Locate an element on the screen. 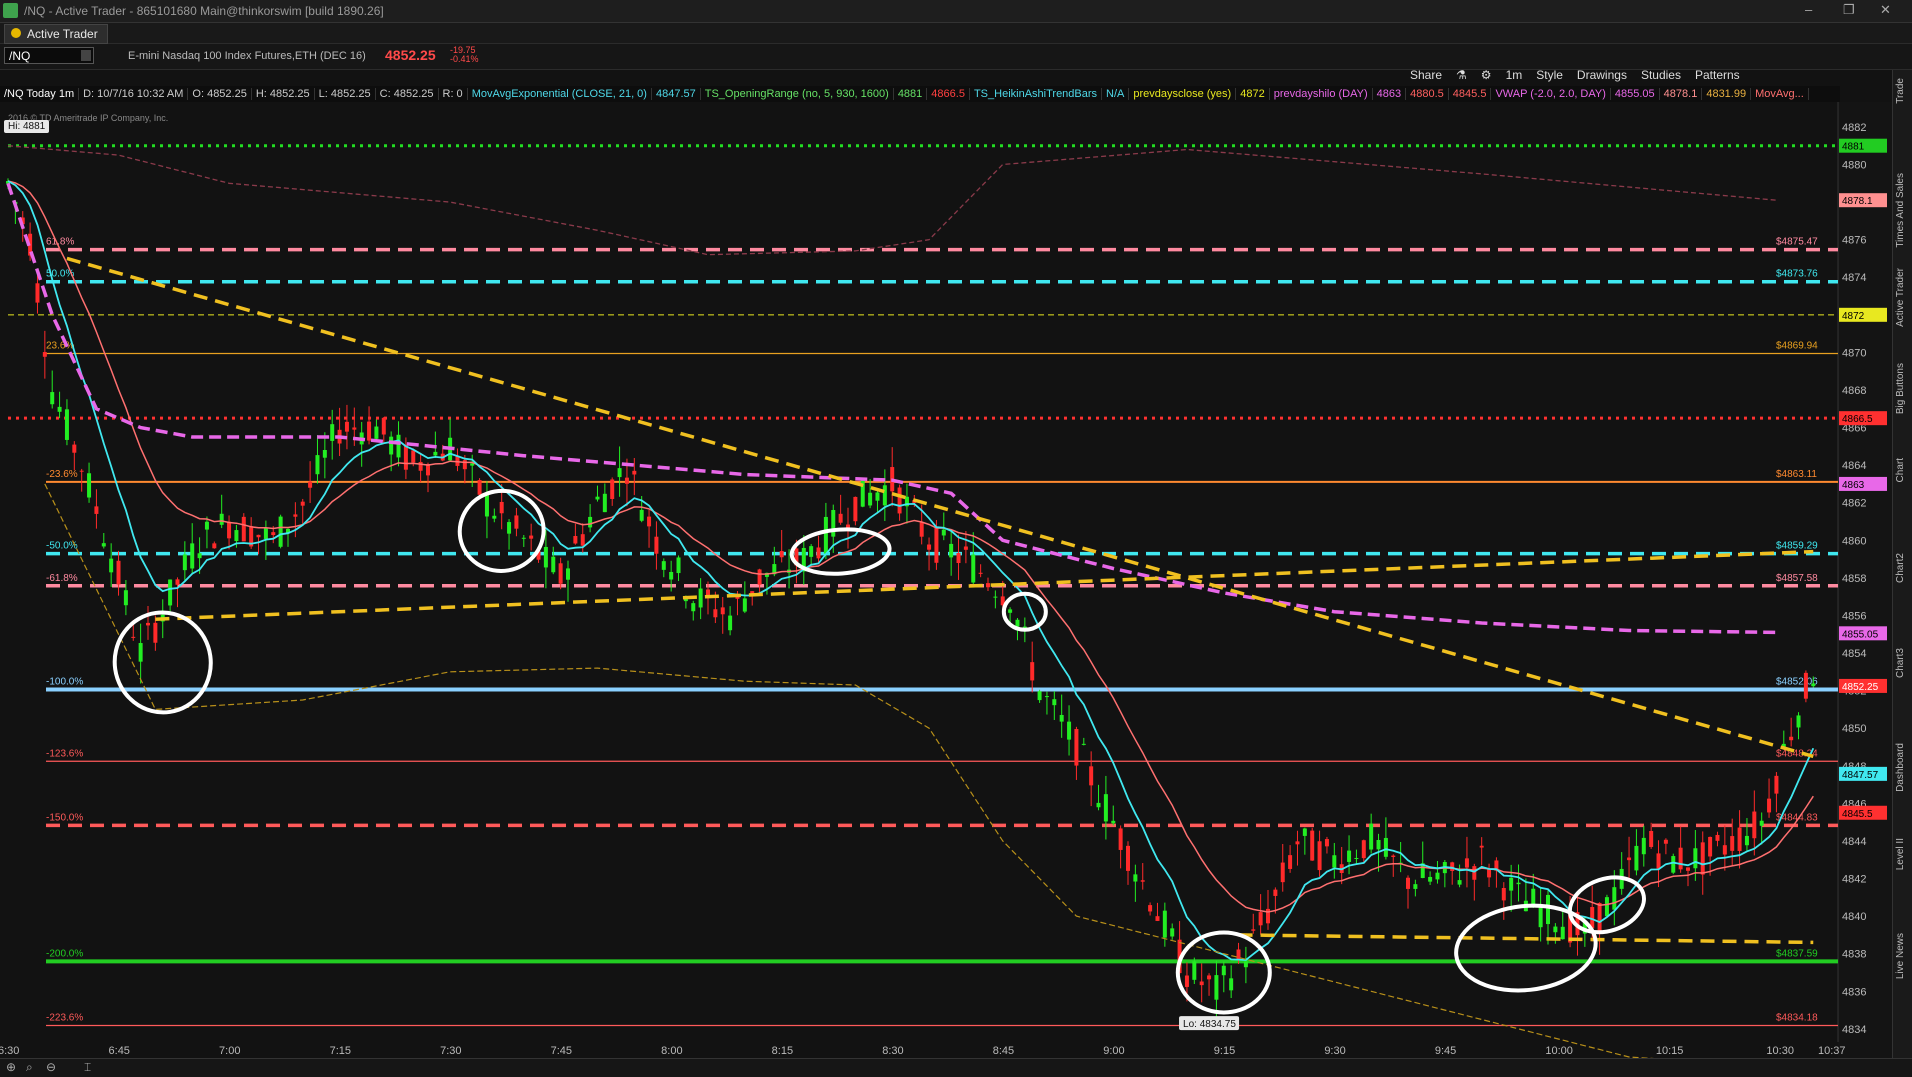 This screenshot has width=1912, height=1077. patterns-button: Patterns is located at coordinates (1717, 76).